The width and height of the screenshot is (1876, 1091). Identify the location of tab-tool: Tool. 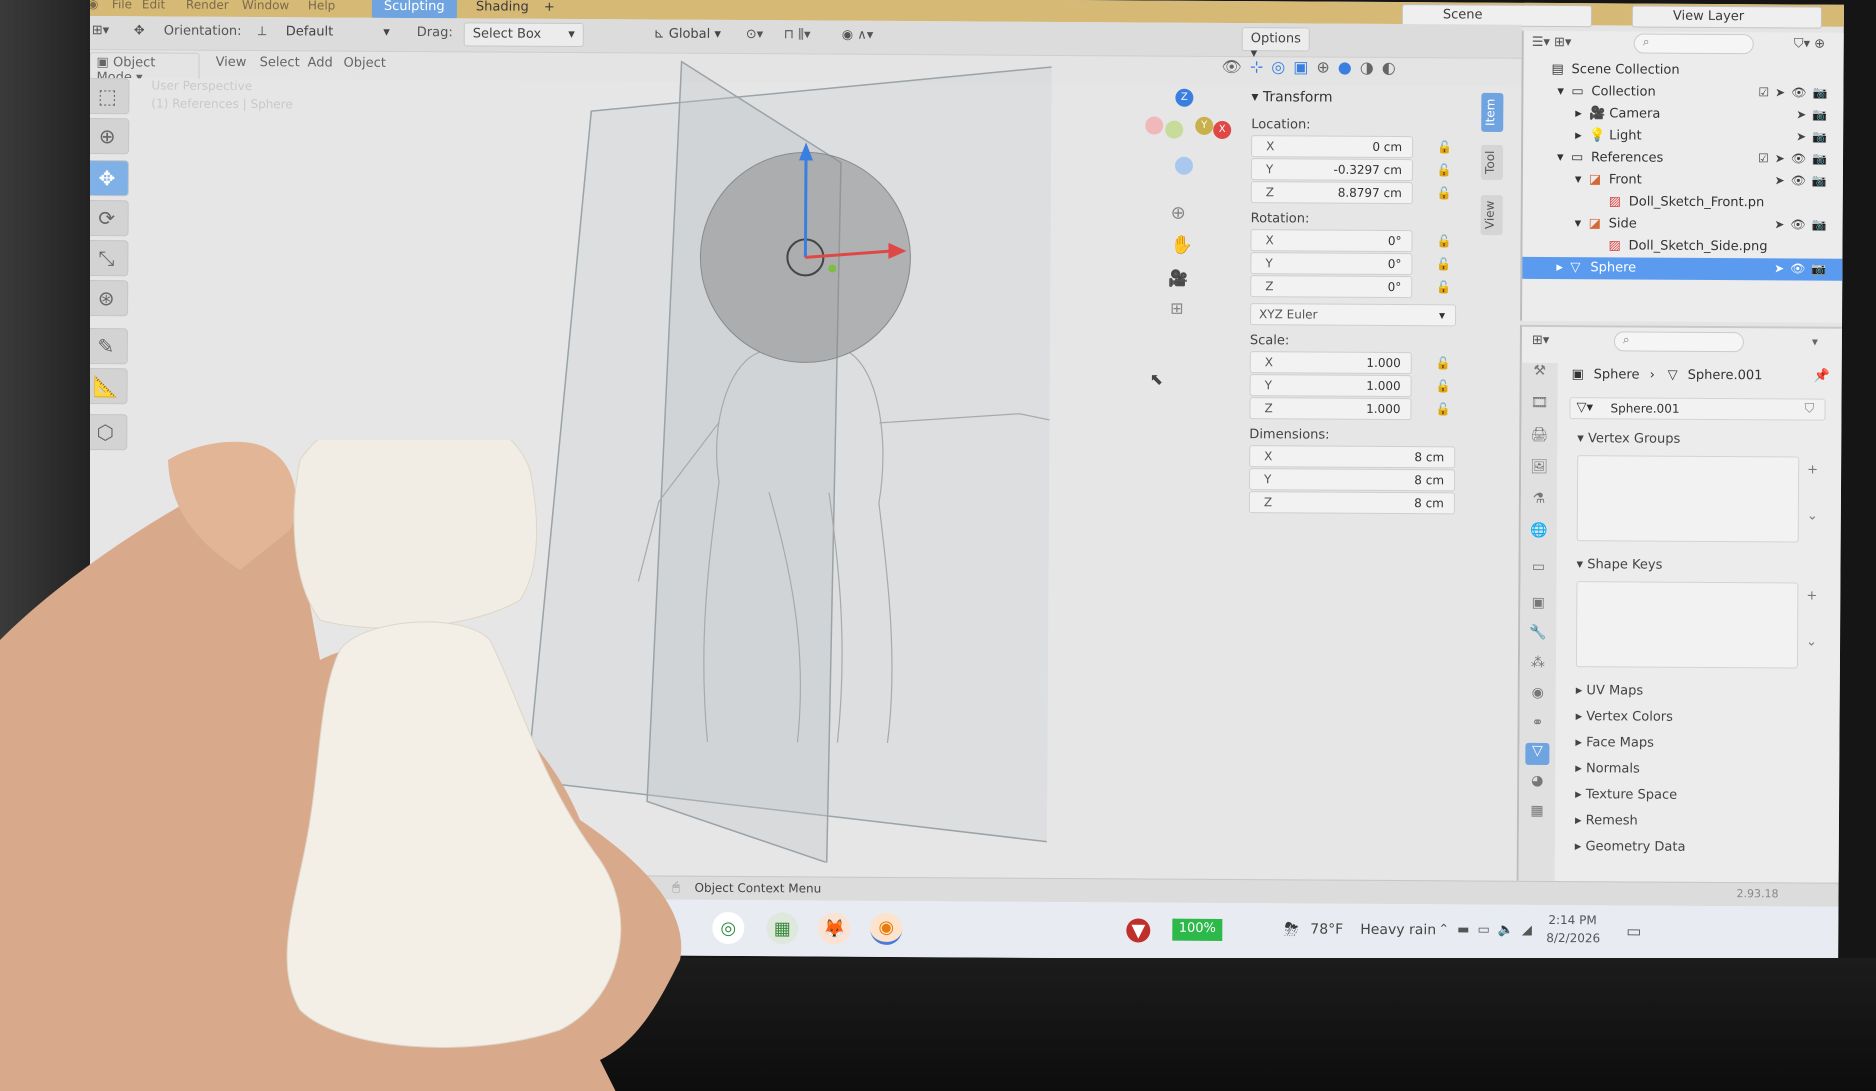
(1492, 162).